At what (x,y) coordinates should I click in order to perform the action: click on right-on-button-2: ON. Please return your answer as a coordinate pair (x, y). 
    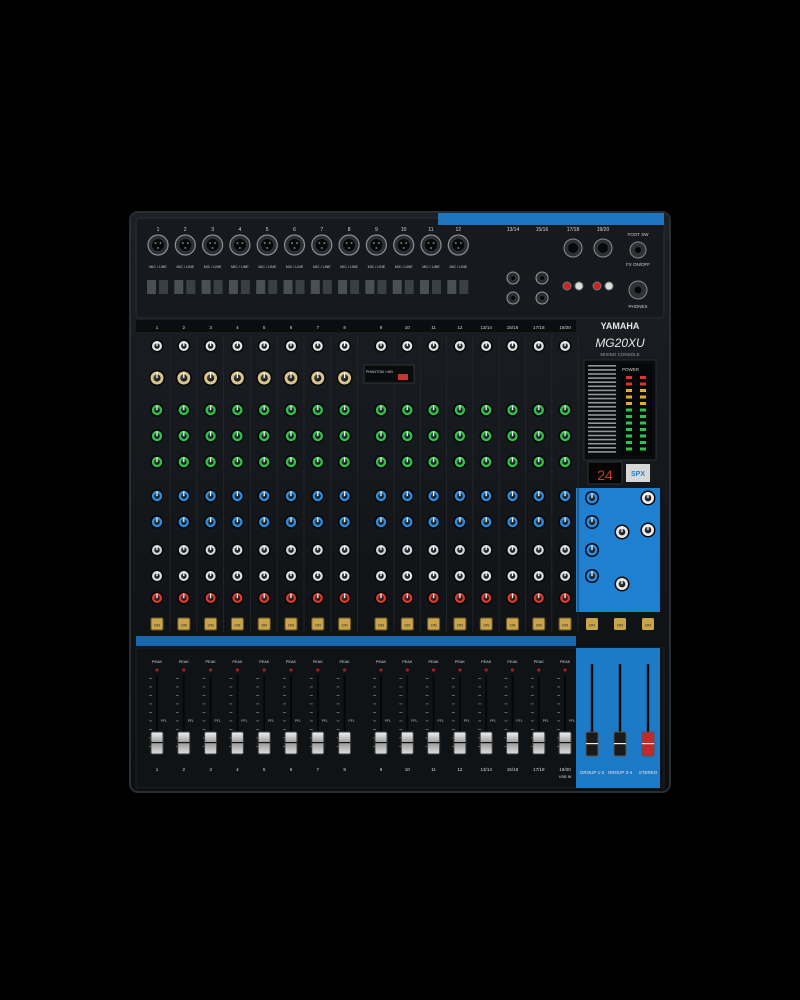
    Looking at the image, I should click on (620, 624).